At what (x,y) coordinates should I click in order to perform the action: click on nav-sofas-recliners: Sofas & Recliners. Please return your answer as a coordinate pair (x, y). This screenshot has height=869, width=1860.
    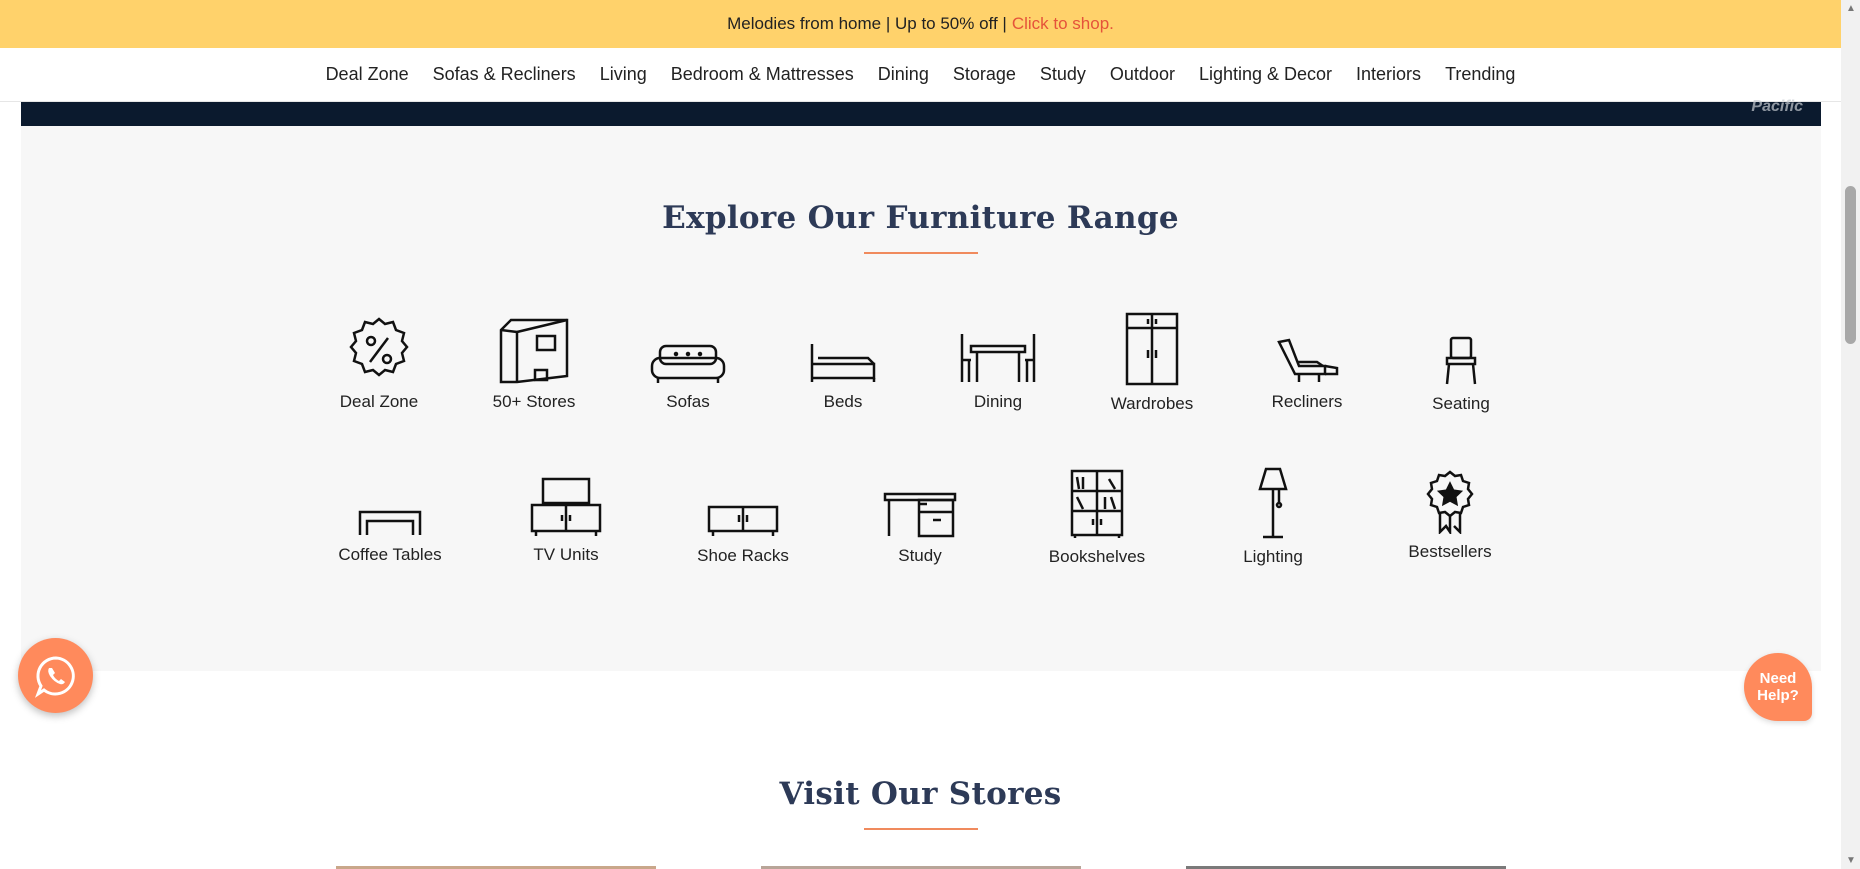
    Looking at the image, I should click on (504, 74).